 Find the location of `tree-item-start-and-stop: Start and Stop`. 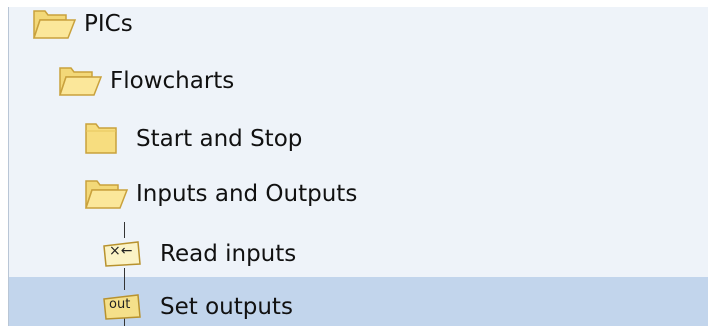

tree-item-start-and-stop: Start and Stop is located at coordinates (192, 139).